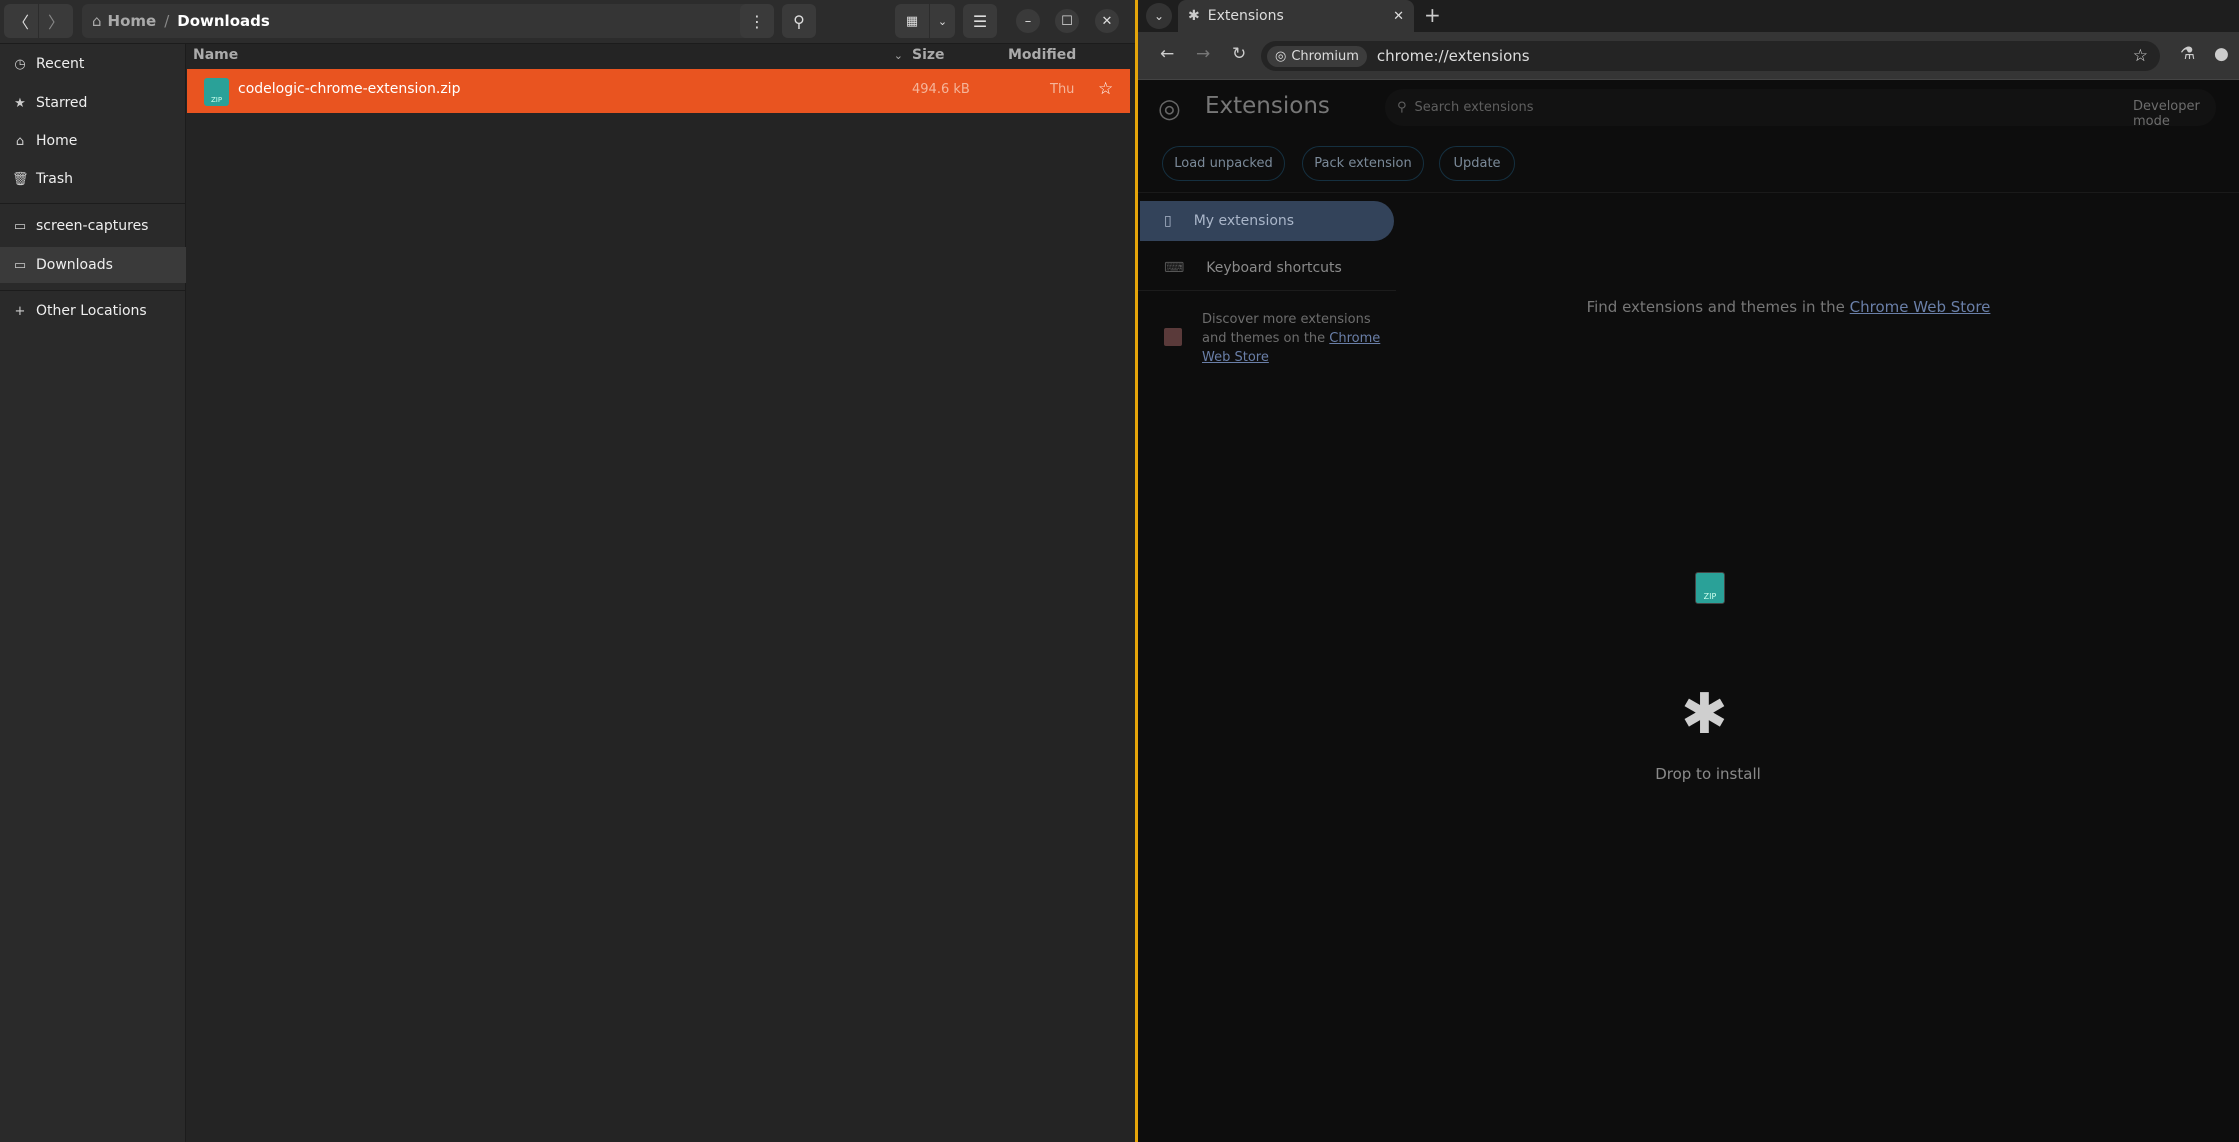  Describe the element at coordinates (1245, 16) in the screenshot. I see `tab-title: Extensions` at that location.